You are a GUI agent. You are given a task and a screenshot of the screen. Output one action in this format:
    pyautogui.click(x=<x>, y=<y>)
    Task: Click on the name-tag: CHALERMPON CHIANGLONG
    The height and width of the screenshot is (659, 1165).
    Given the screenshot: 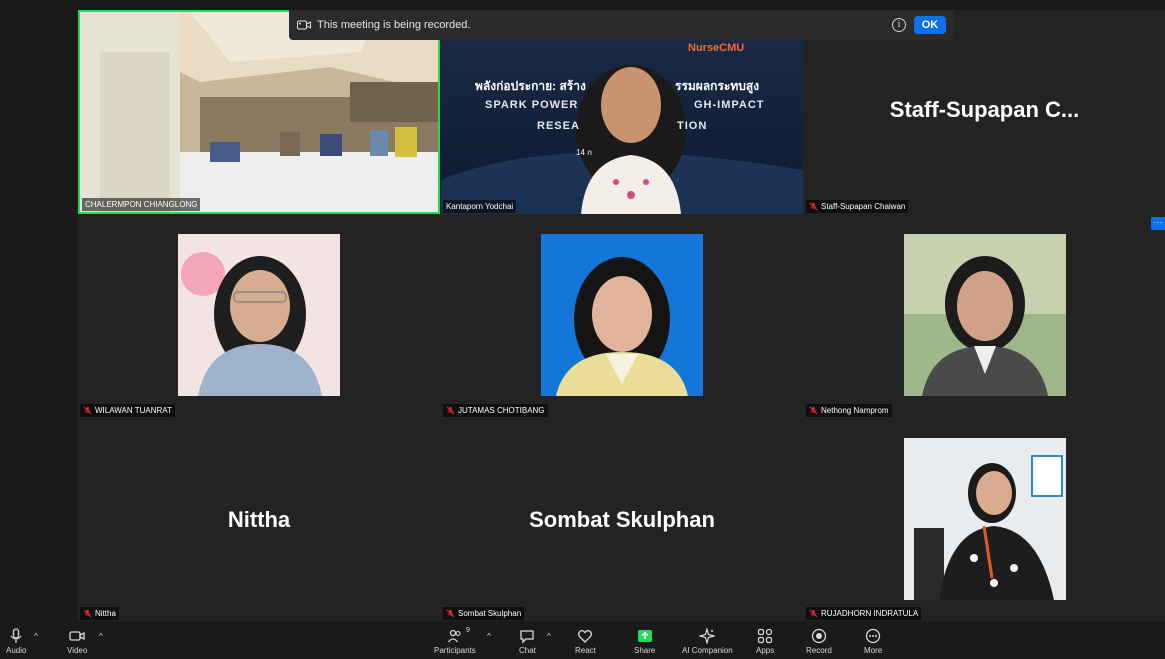 What is the action you would take?
    pyautogui.click(x=141, y=204)
    